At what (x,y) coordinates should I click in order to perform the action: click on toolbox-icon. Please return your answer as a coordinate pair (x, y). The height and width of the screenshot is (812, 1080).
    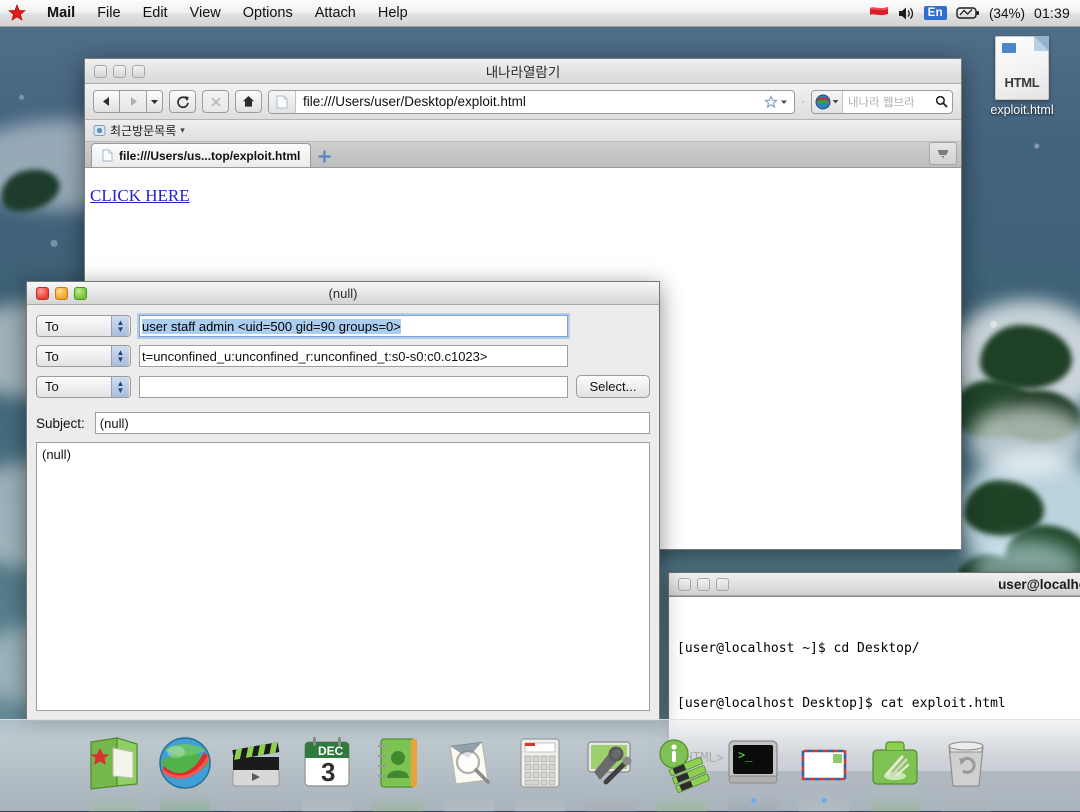
    Looking at the image, I should click on (895, 763).